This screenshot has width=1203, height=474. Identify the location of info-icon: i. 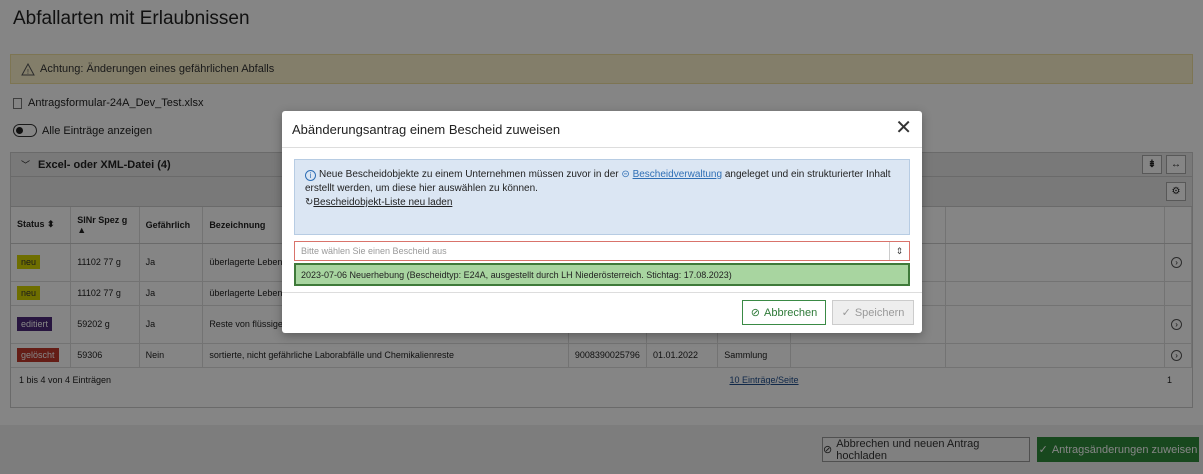
(310, 175).